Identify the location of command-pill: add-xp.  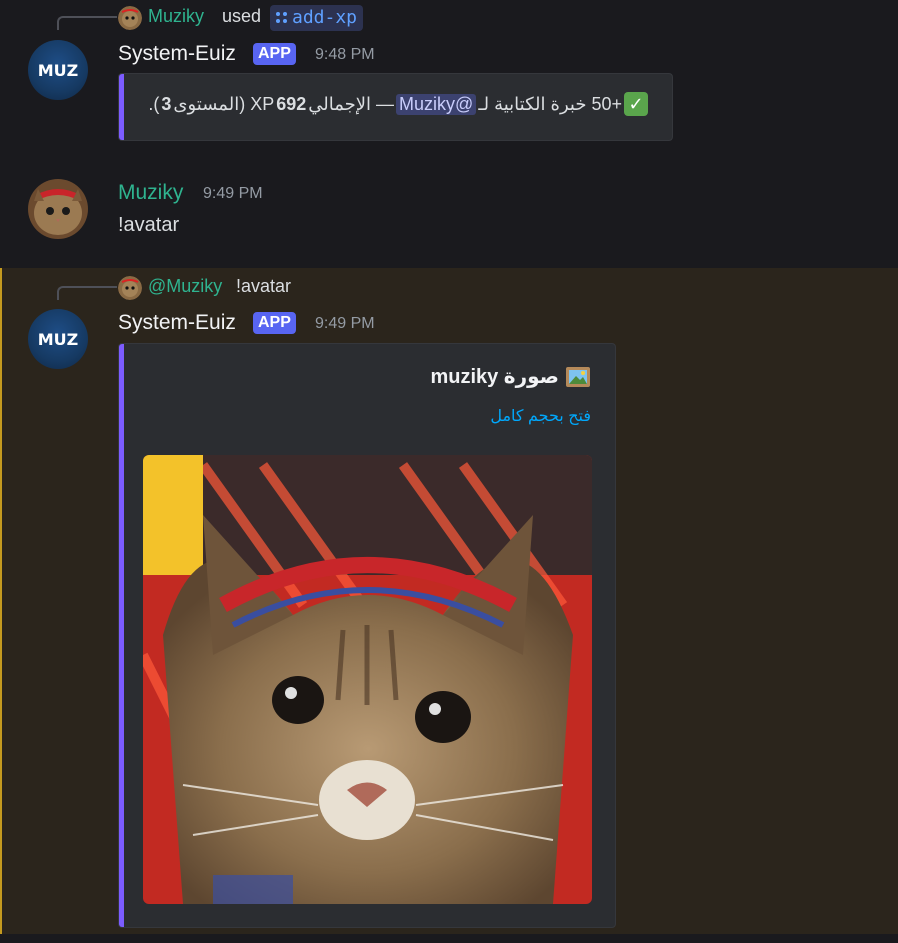
(317, 18).